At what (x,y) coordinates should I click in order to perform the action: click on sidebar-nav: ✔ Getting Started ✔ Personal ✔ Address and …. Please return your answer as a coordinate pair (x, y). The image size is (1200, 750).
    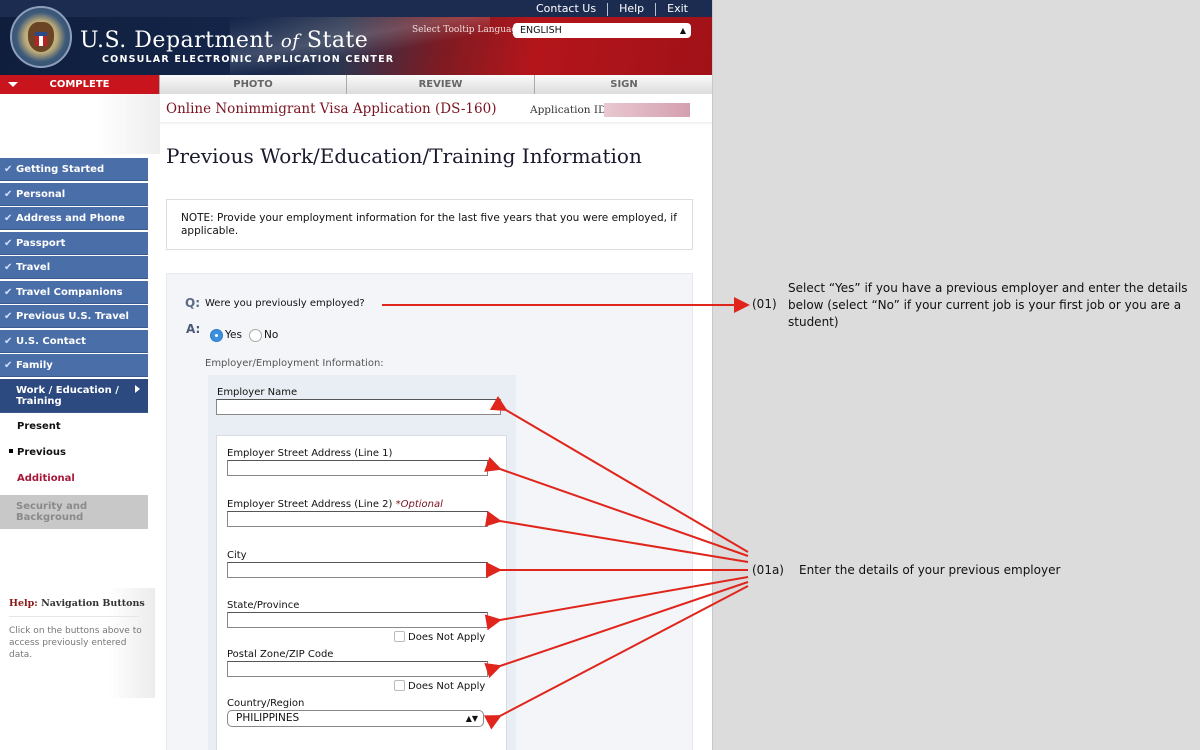
    Looking at the image, I should click on (74, 344).